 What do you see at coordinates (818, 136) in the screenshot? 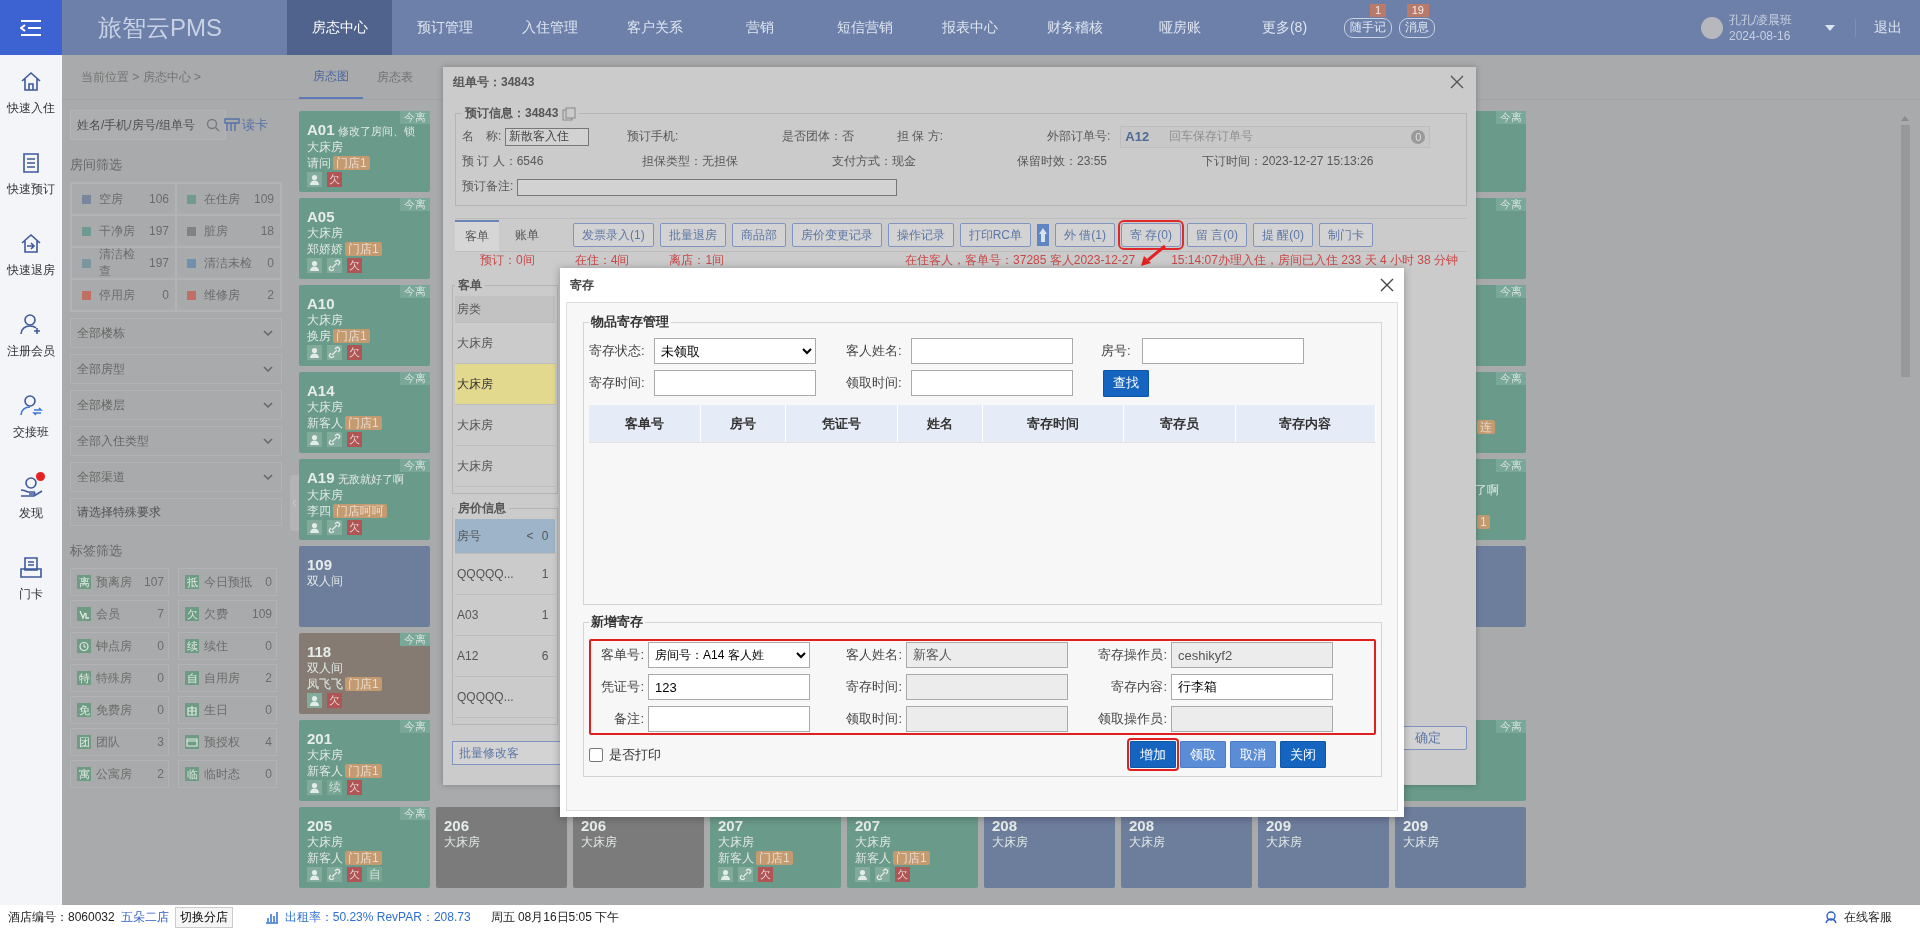
I see `info-text: 是否团体：否` at bounding box center [818, 136].